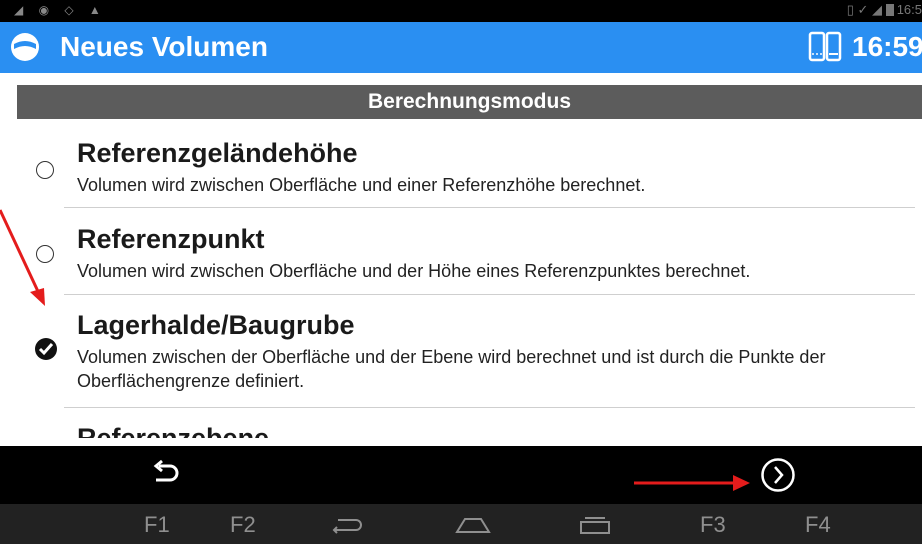  I want to click on signal-icon: ▯ ✓ ◢, so click(864, 9).